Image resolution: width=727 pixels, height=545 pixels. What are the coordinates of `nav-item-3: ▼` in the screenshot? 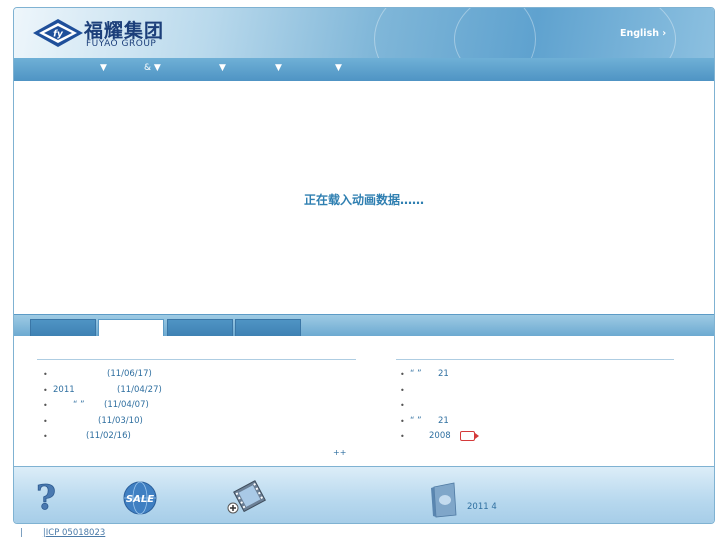 It's located at (222, 68).